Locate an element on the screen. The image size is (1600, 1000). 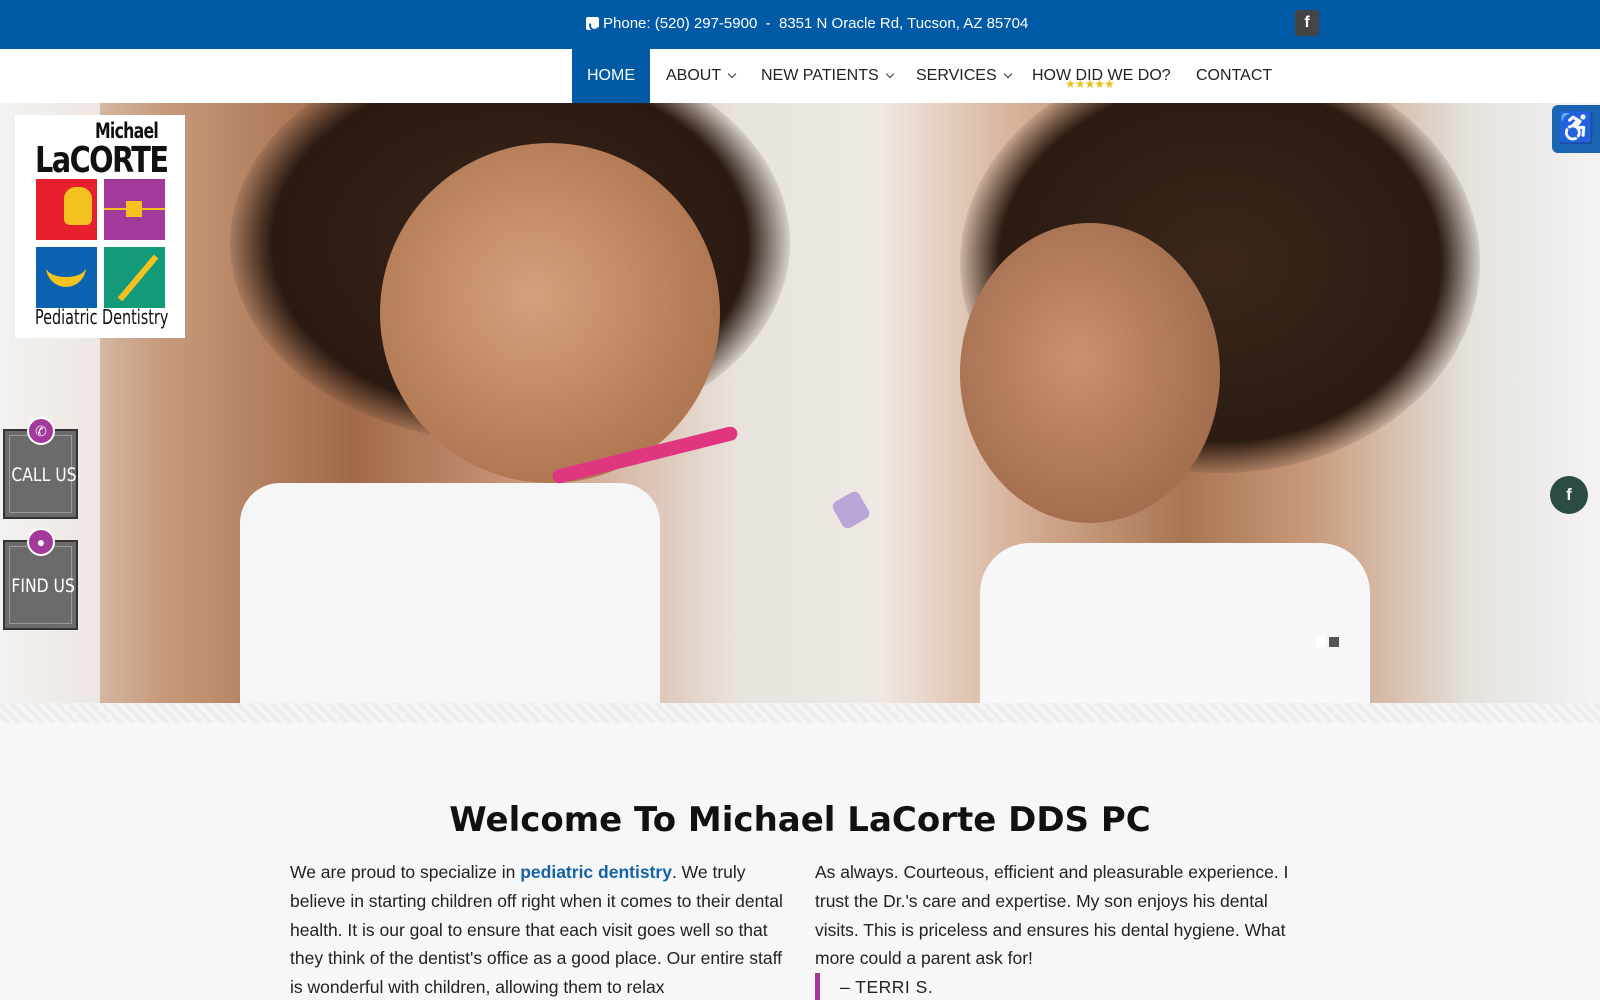
bracket-icon is located at coordinates (134, 209).